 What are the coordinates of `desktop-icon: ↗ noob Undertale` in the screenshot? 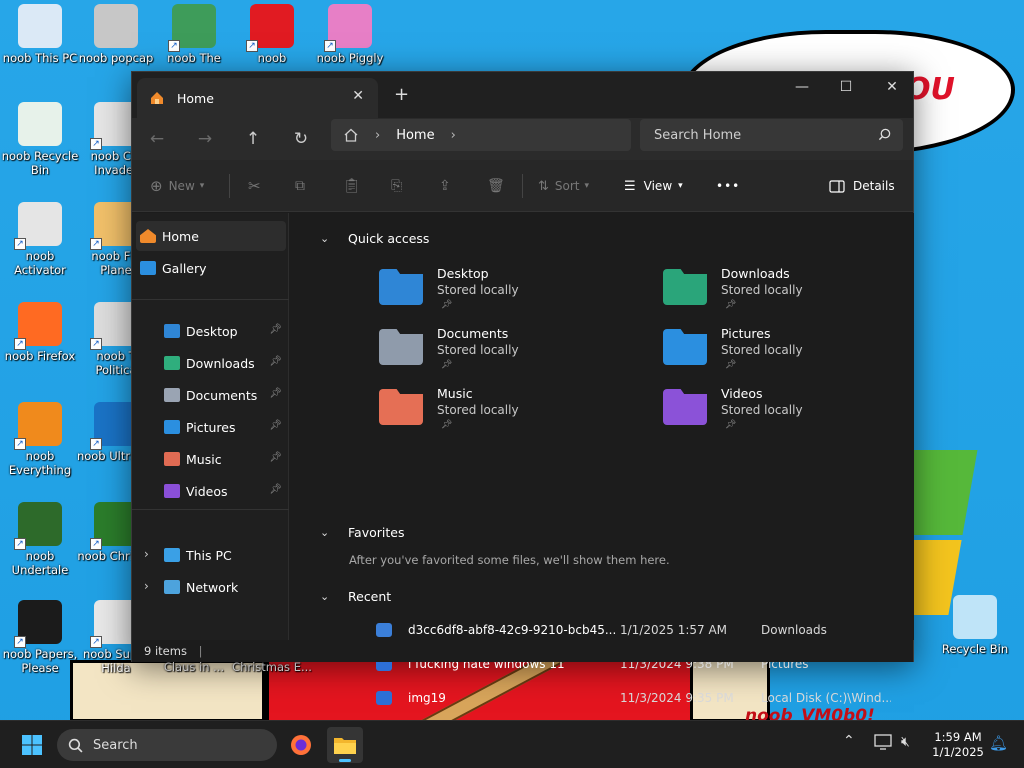 It's located at (40, 539).